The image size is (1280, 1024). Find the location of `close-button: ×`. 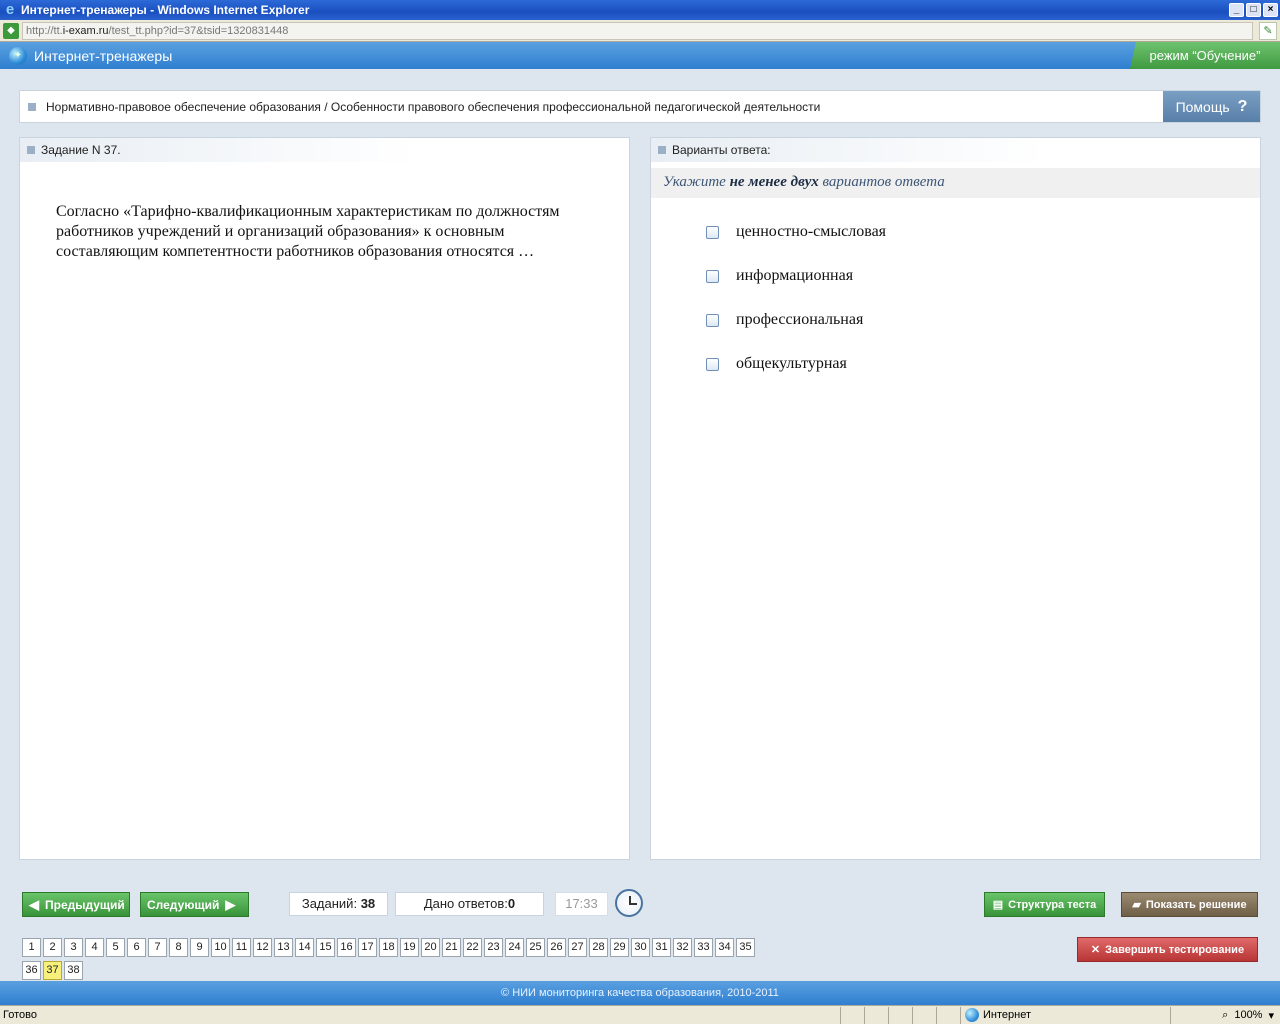

close-button: × is located at coordinates (1270, 10).